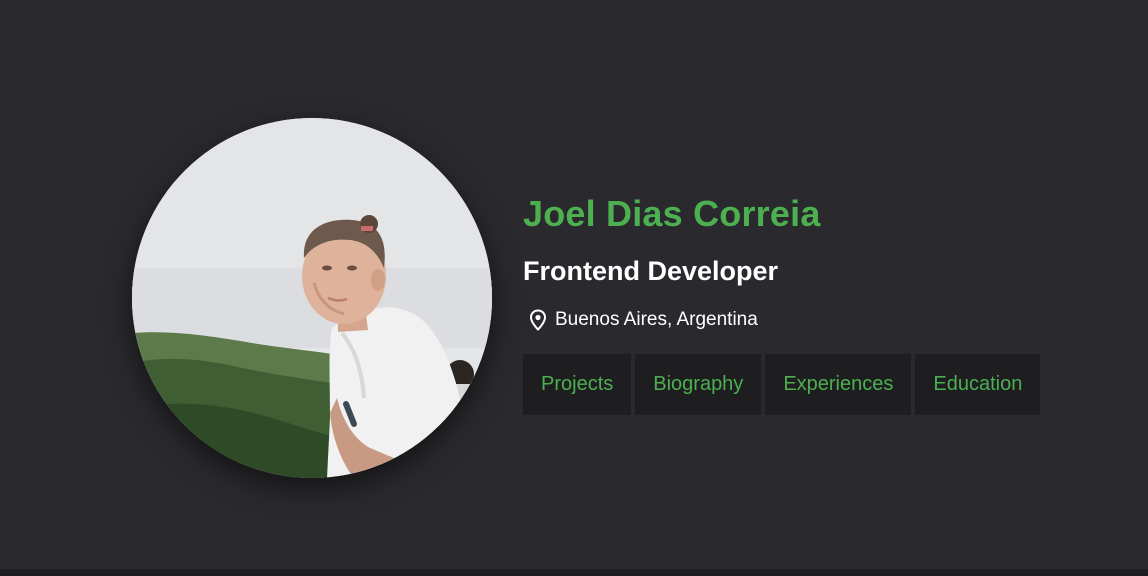 The image size is (1148, 576). I want to click on profile-name: Joel Dias Correia, so click(672, 213).